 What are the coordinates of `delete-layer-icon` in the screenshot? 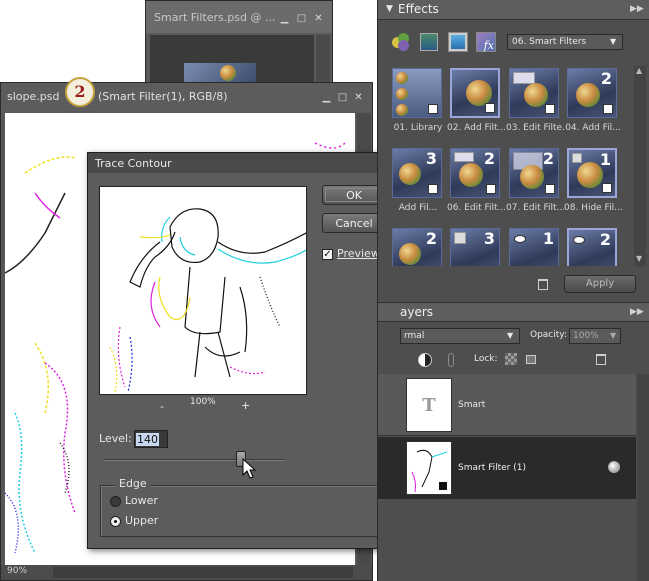 It's located at (601, 359).